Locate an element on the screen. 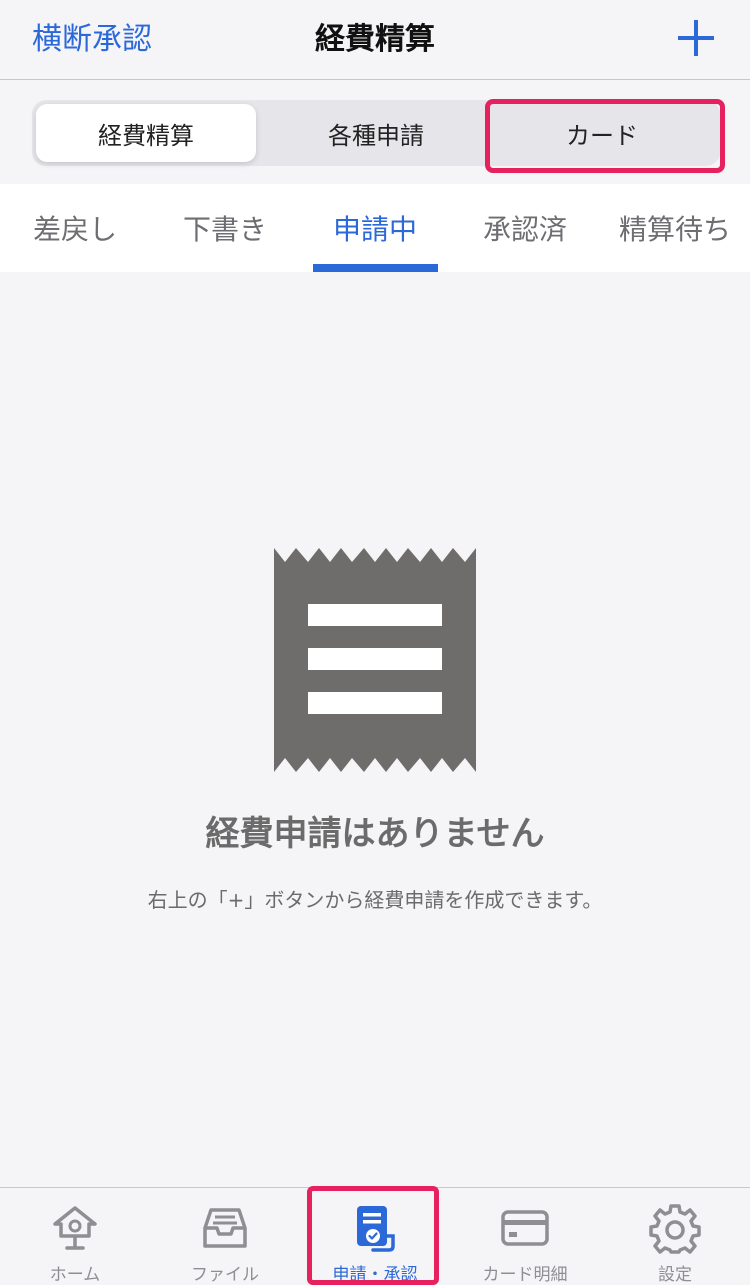 This screenshot has height=1285, width=750. empty-state-description: 右上の「+」ボタンから経費申請を作成できます。 is located at coordinates (375, 900).